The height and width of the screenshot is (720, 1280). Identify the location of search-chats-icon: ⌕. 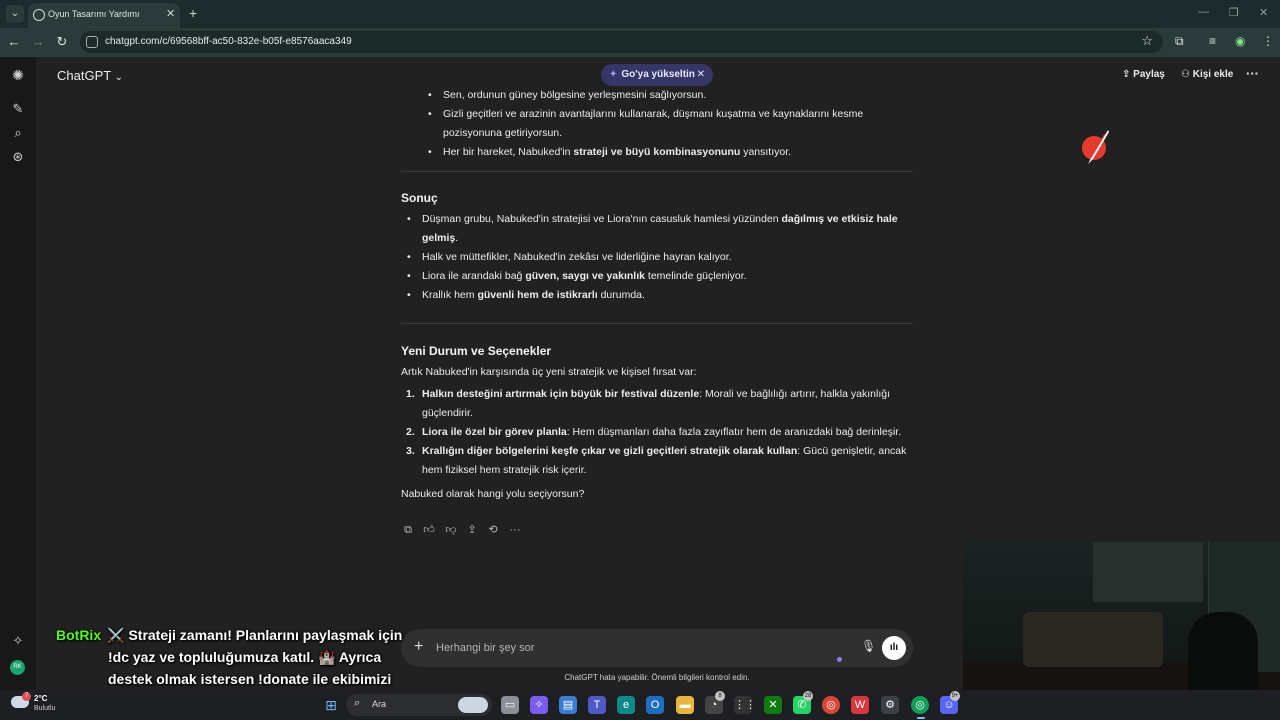
(18, 133).